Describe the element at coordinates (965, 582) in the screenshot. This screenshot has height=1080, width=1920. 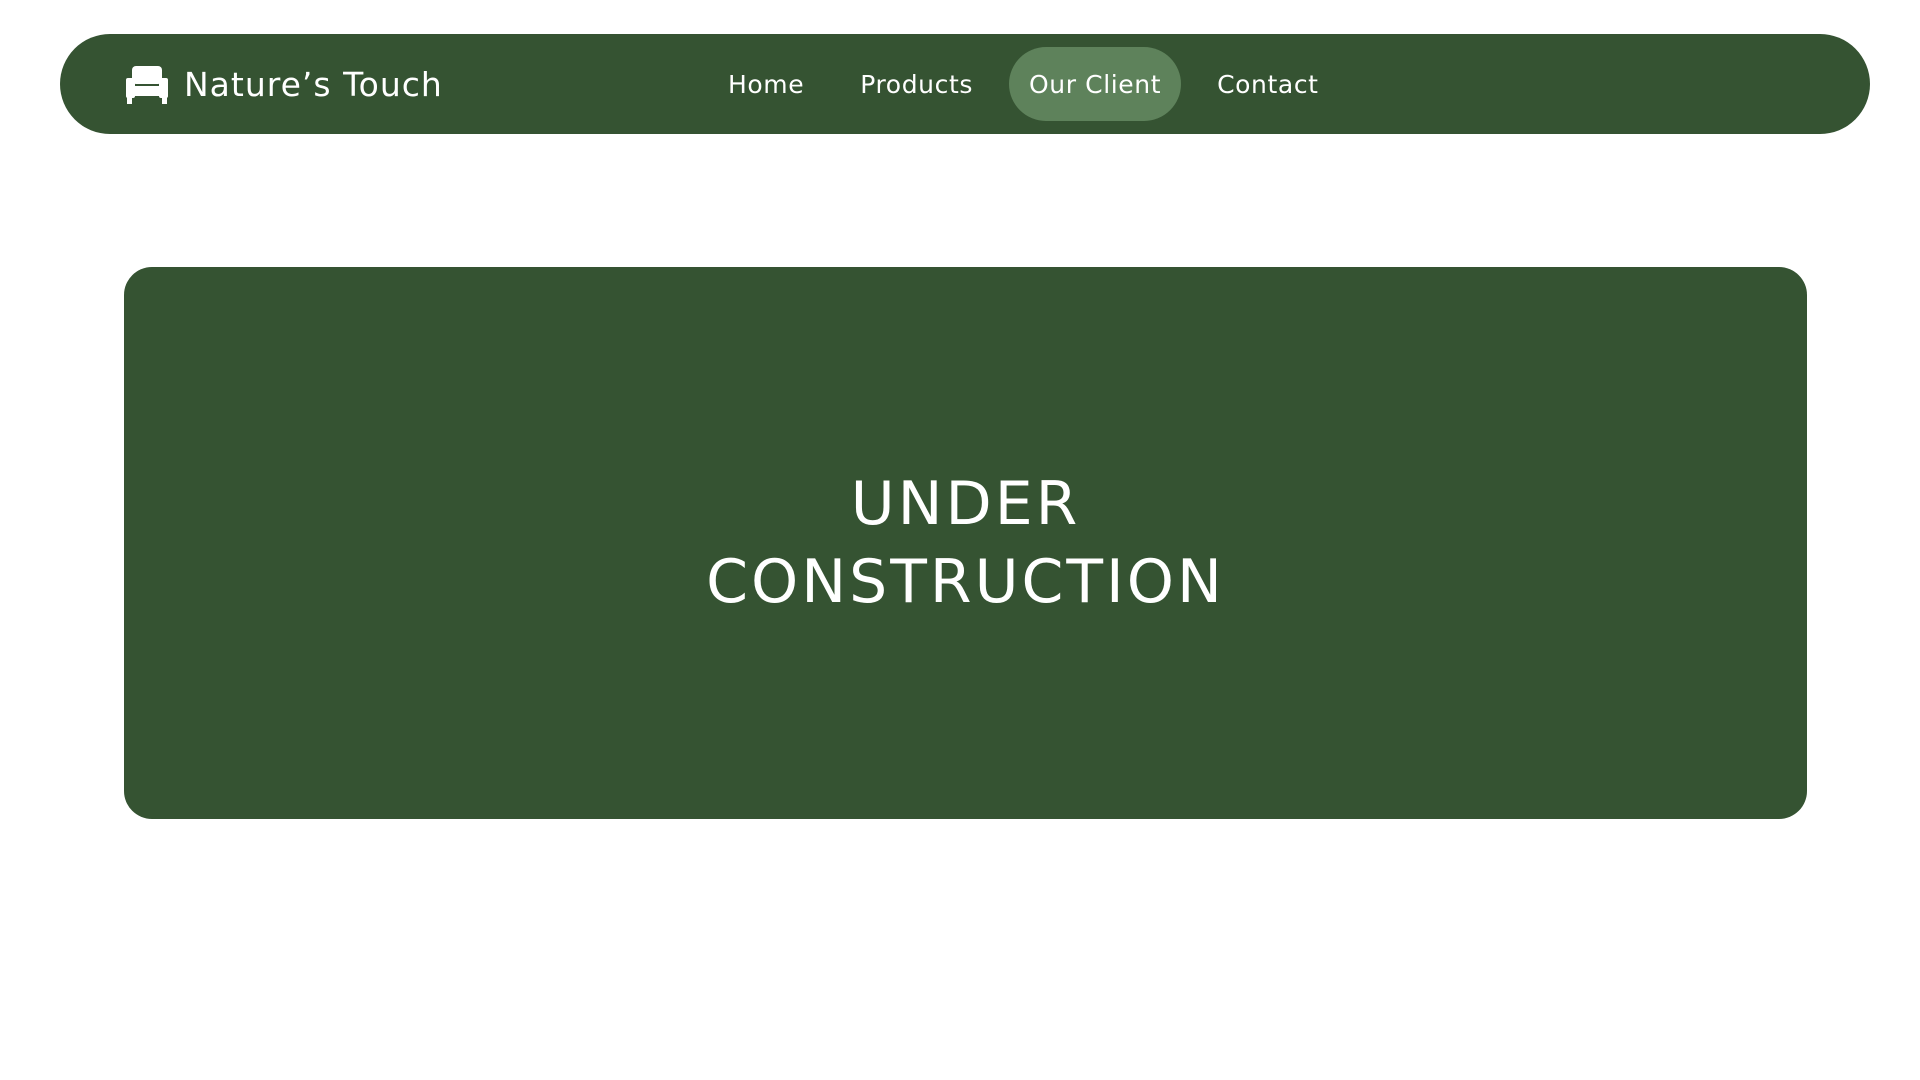
I see `hero-title-line-2: CONSTRUCTION` at that location.